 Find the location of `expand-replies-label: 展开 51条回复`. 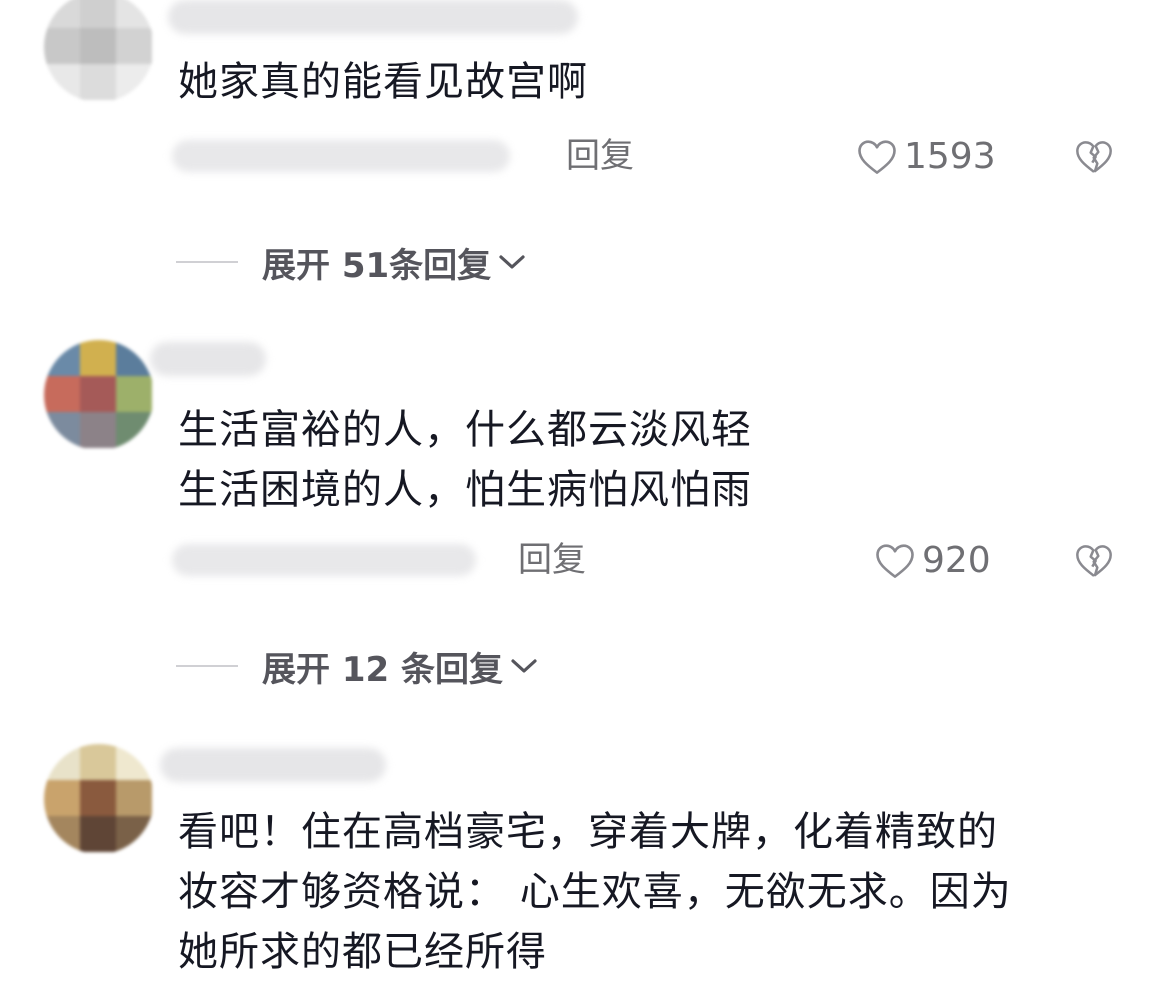

expand-replies-label: 展开 51条回复 is located at coordinates (377, 265).